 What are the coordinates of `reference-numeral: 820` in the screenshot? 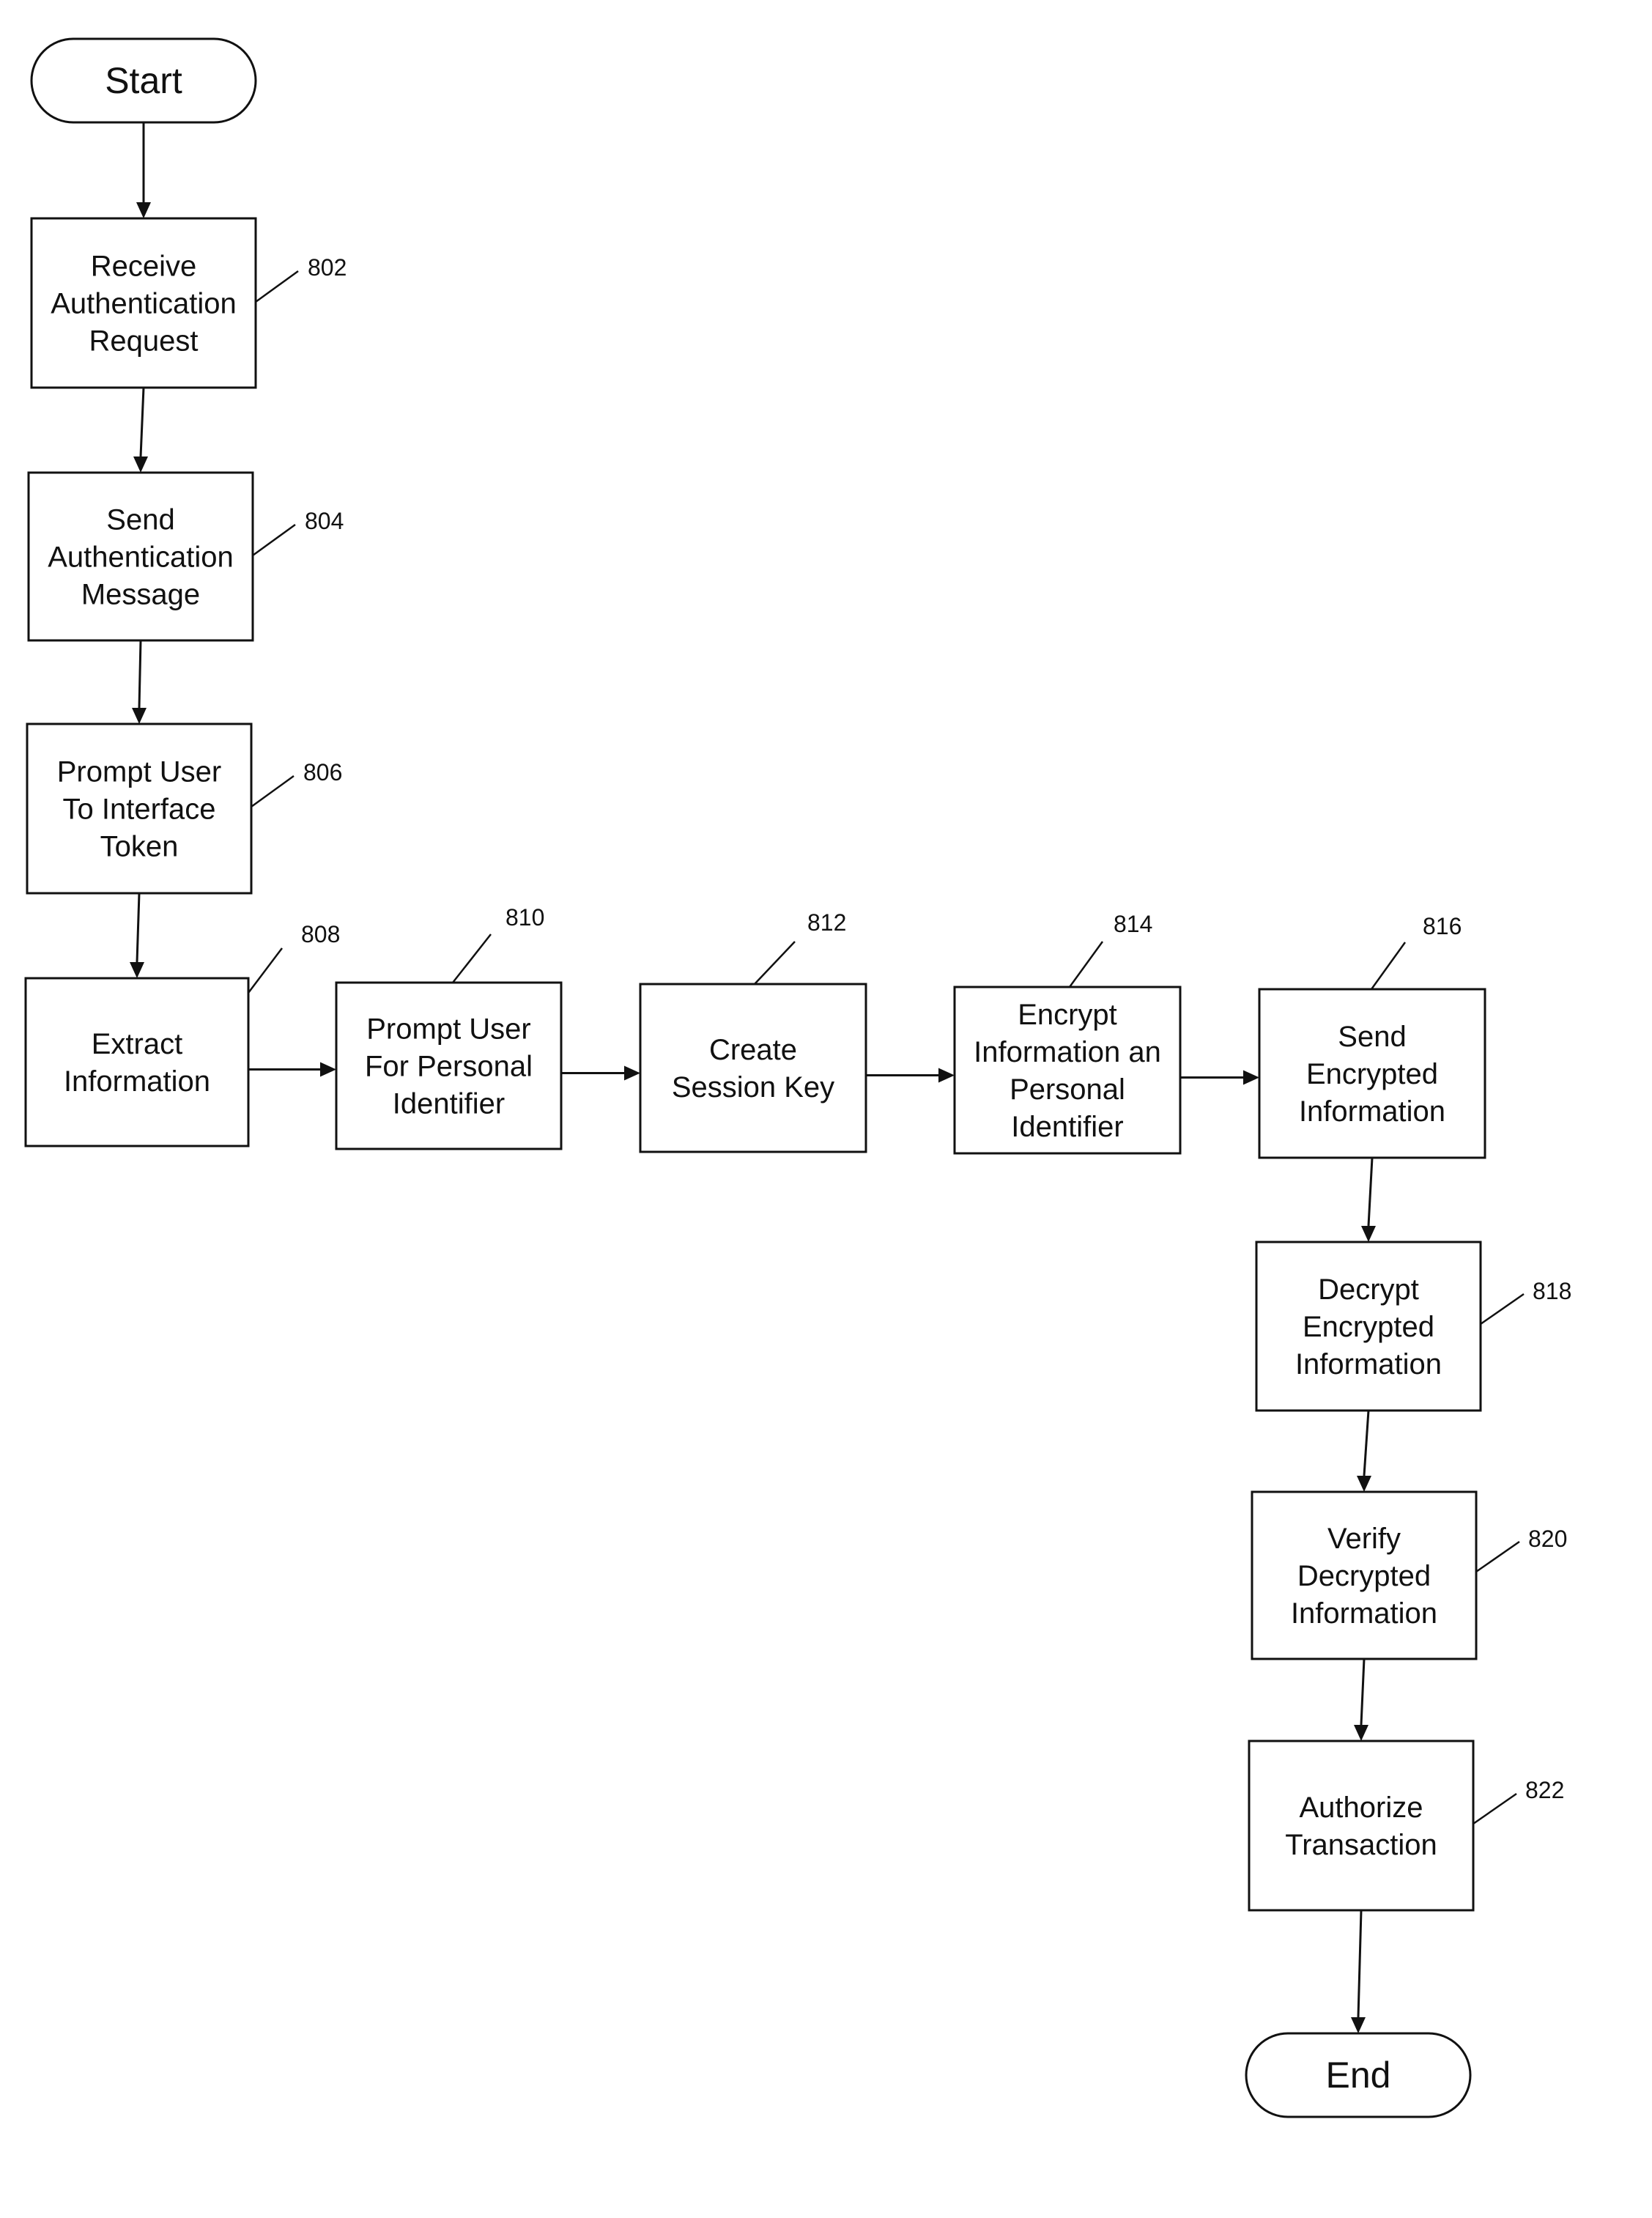 It's located at (1547, 1539).